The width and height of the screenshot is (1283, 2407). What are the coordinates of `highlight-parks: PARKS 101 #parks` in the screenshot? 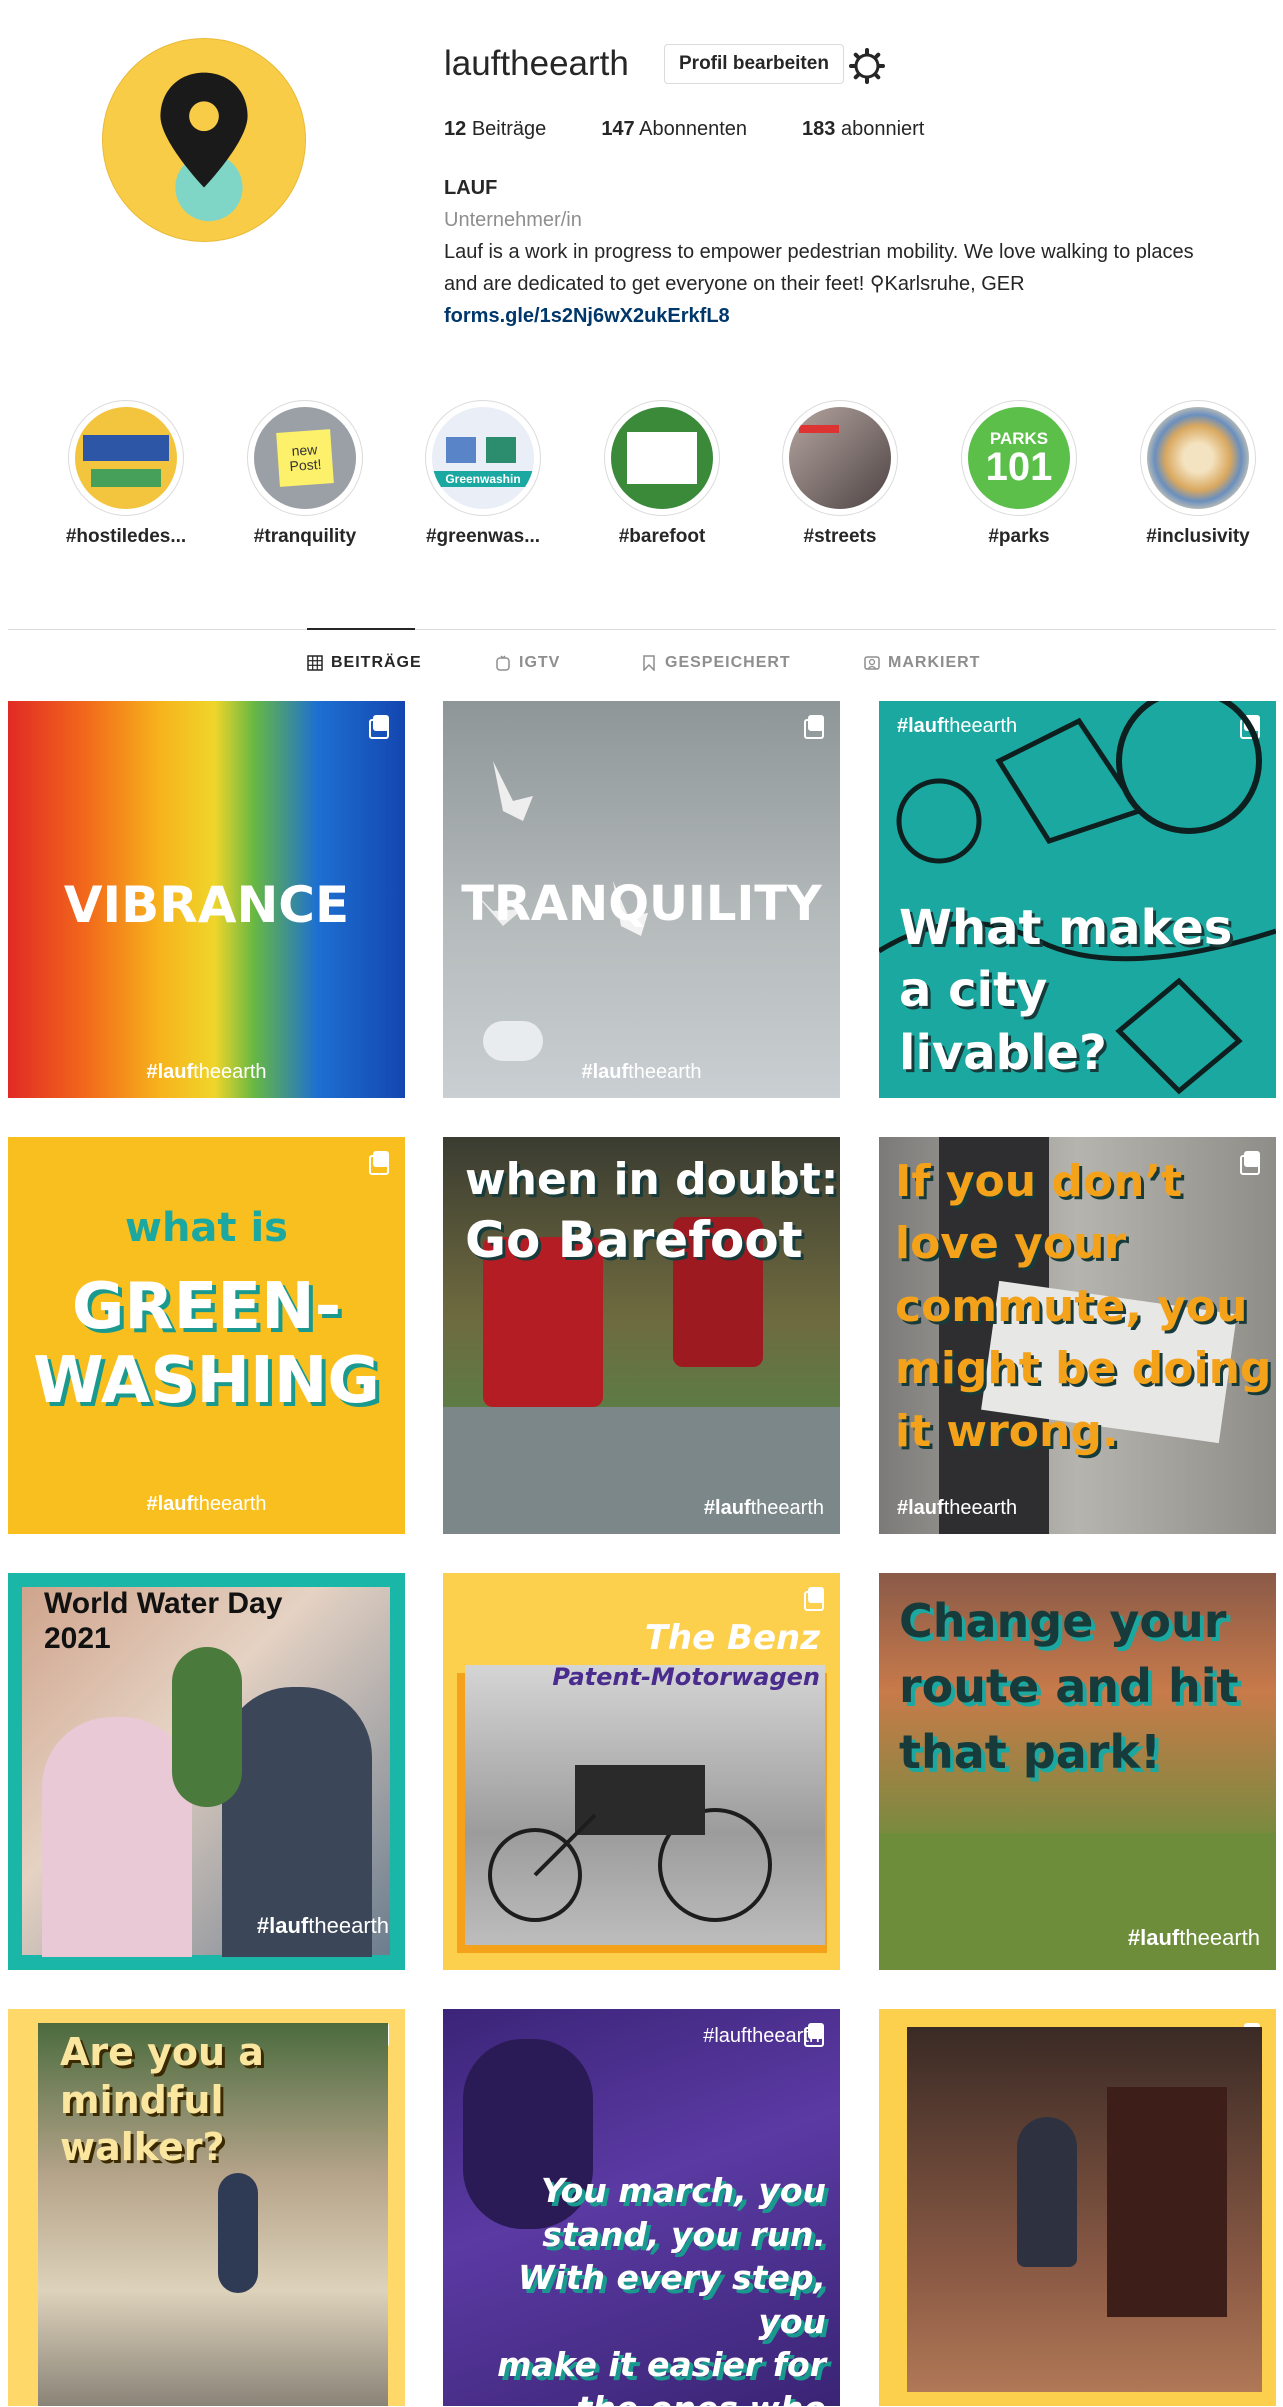 It's located at (1019, 474).